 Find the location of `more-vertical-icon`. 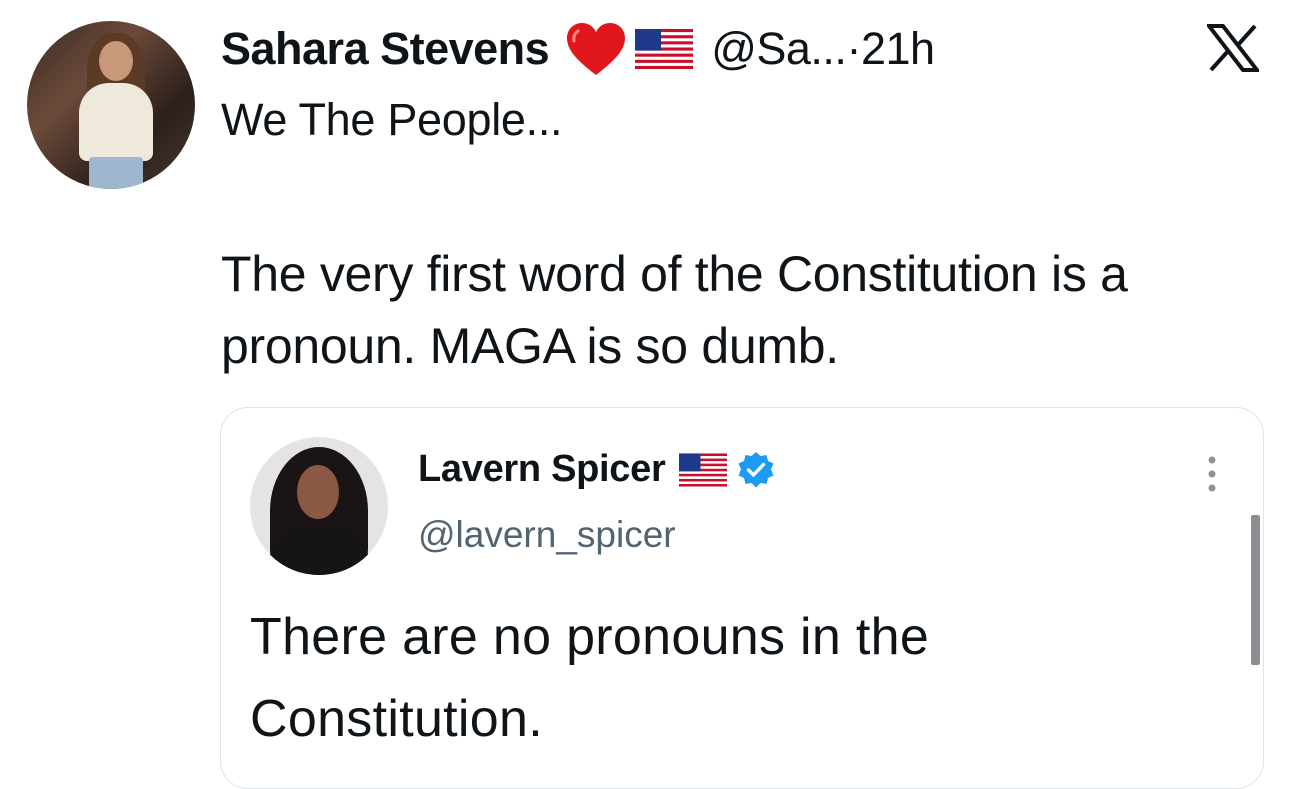

more-vertical-icon is located at coordinates (1212, 474).